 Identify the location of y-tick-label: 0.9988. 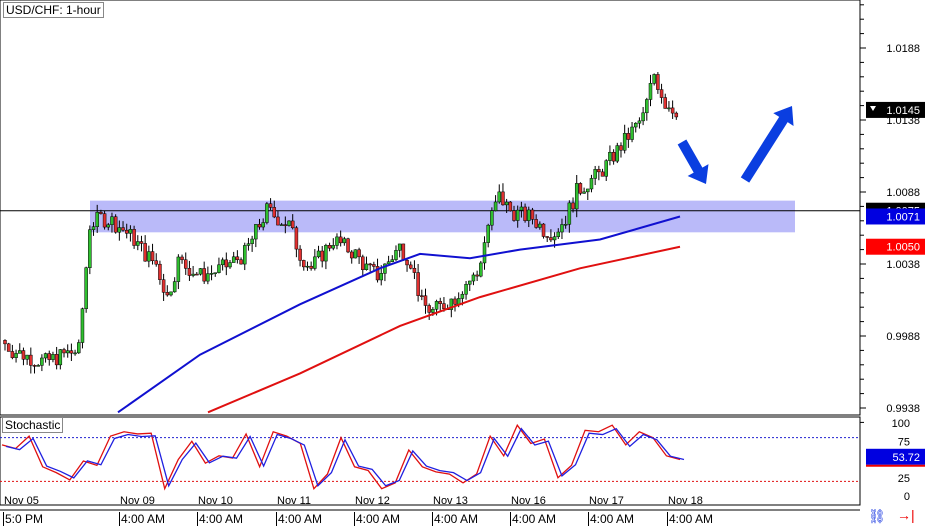
(903, 337).